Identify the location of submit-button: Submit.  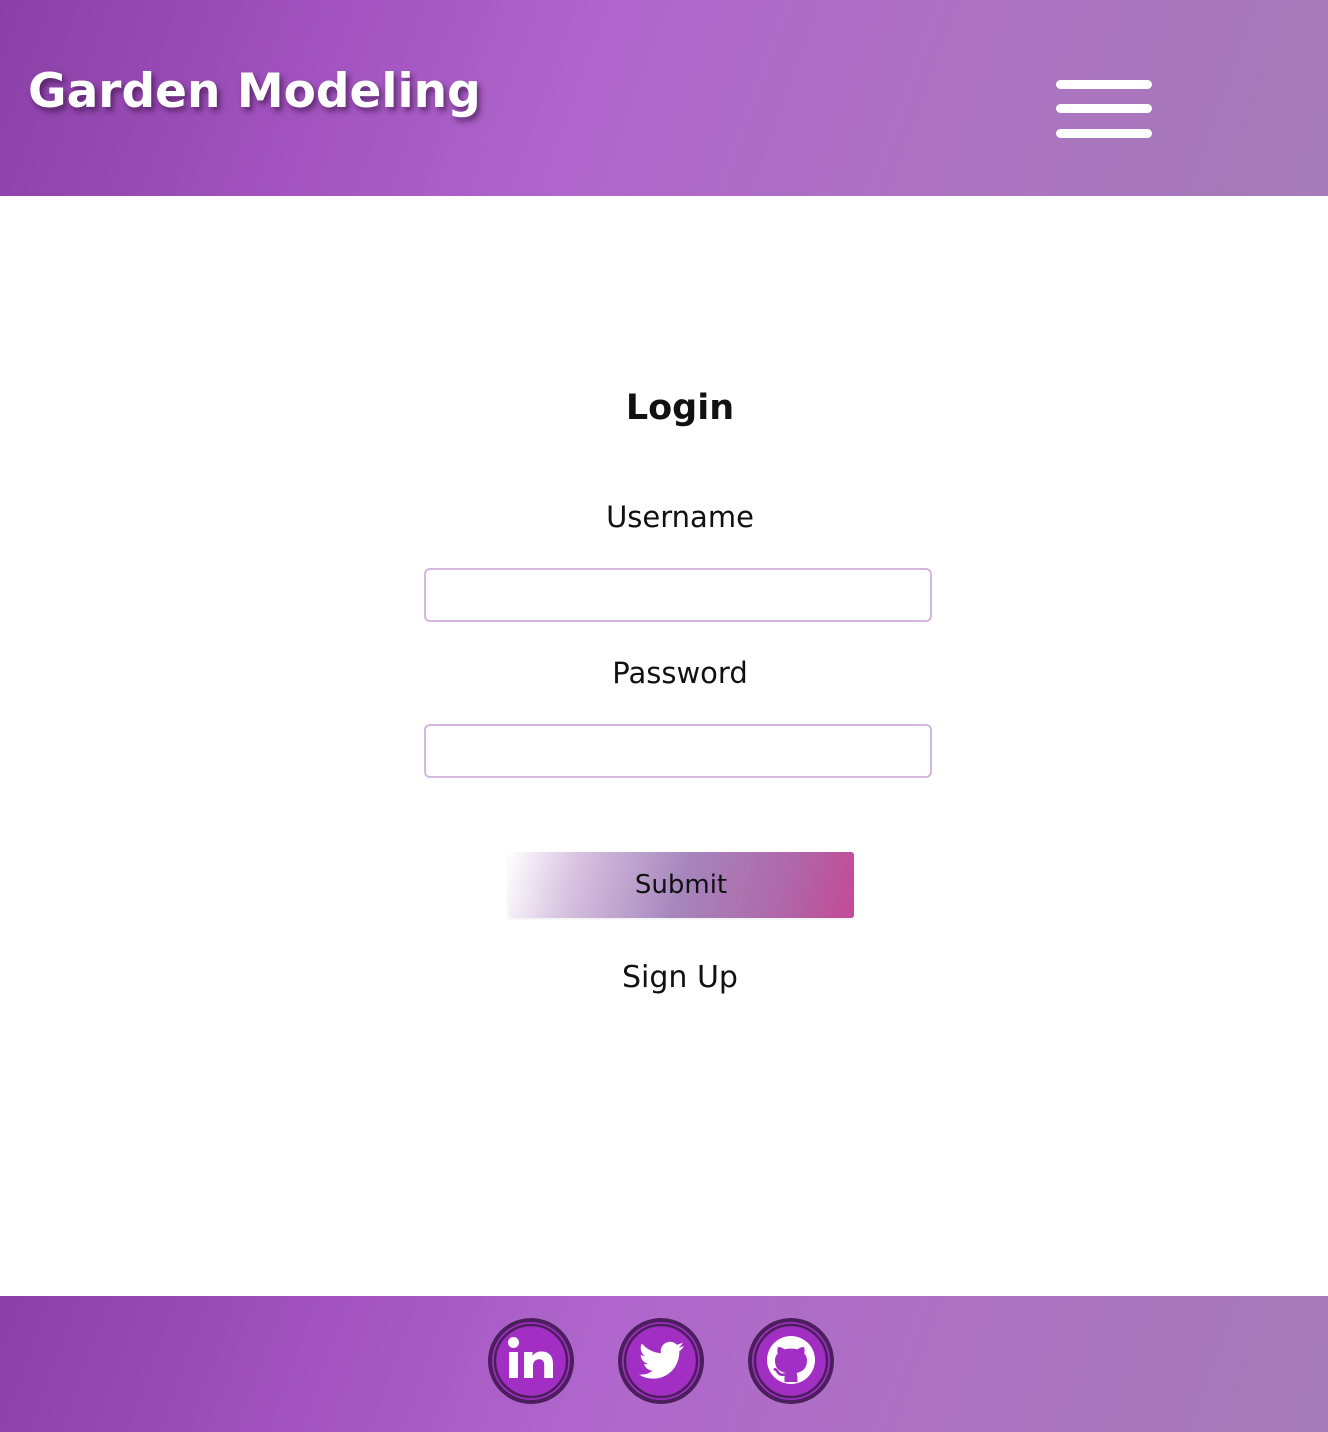
(681, 885).